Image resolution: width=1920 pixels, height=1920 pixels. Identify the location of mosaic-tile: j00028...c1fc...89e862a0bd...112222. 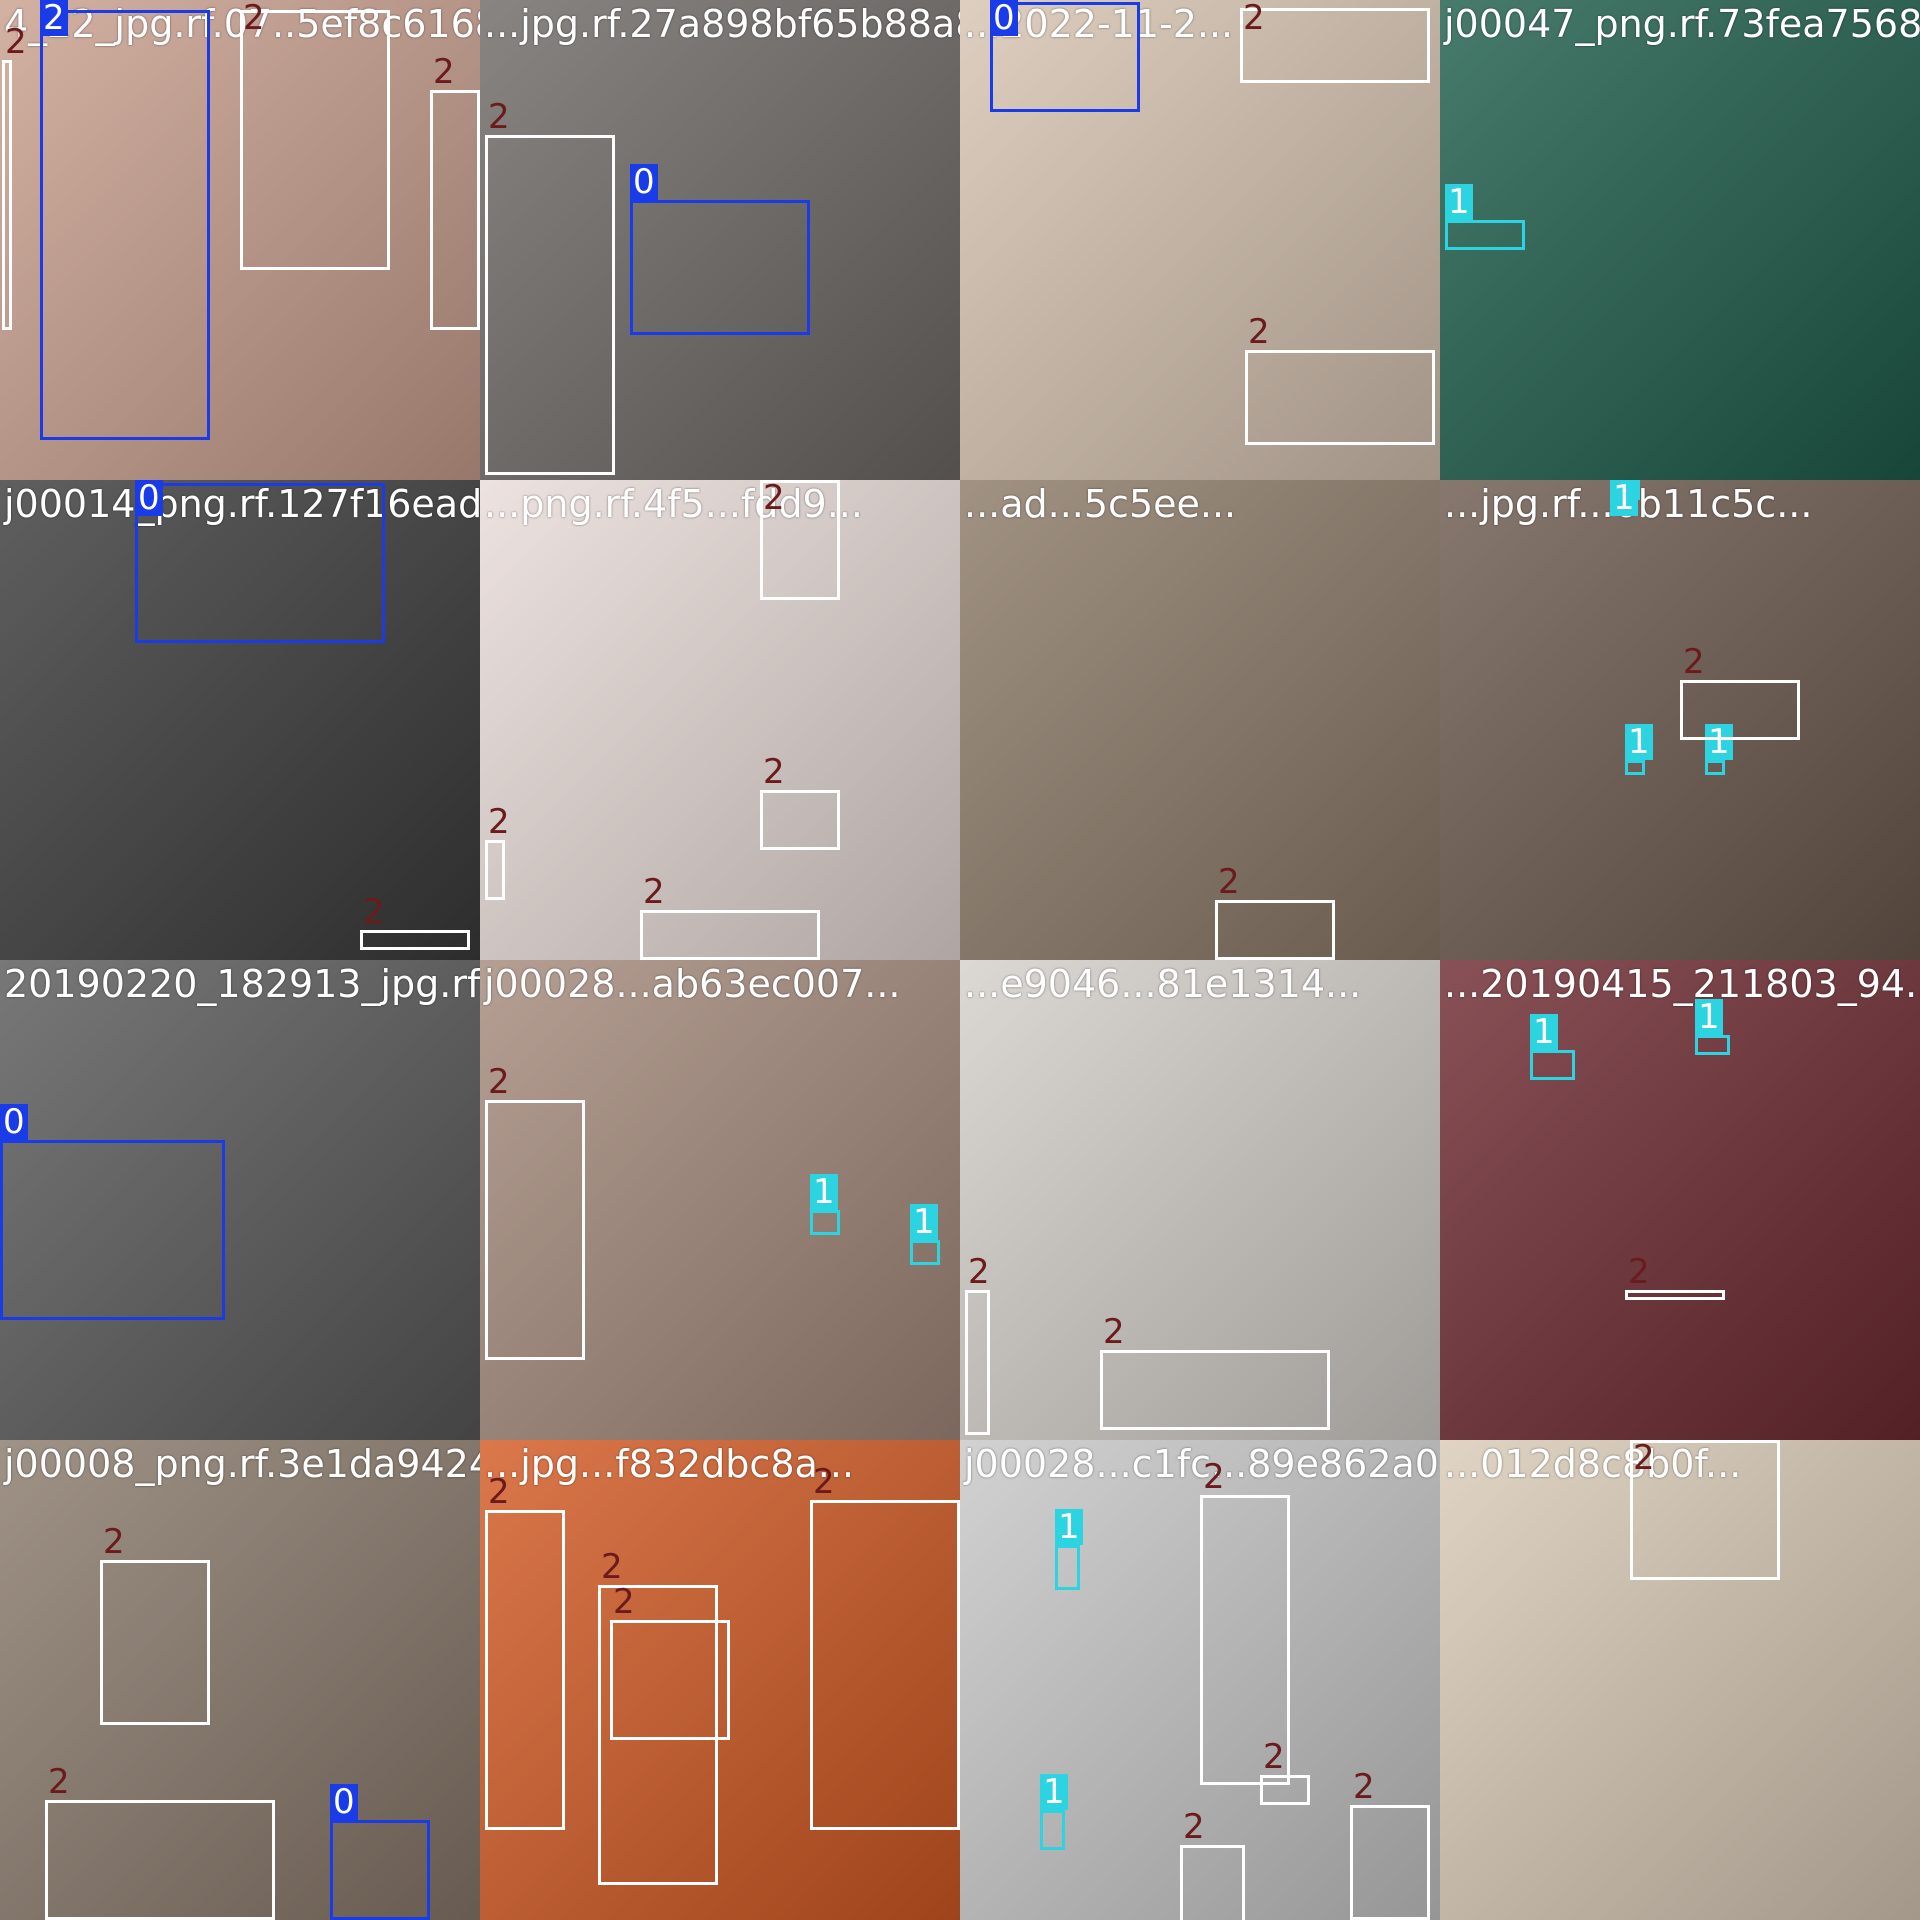
(1200, 1680).